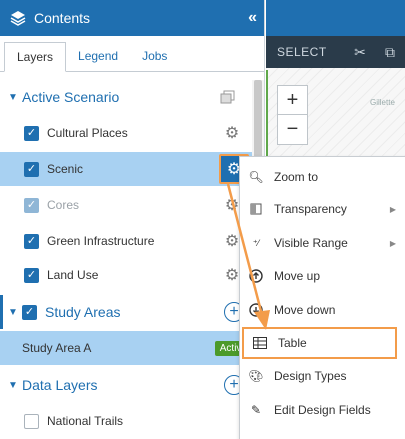 This screenshot has height=439, width=405. I want to click on gear-icon: ⚙, so click(232, 133).